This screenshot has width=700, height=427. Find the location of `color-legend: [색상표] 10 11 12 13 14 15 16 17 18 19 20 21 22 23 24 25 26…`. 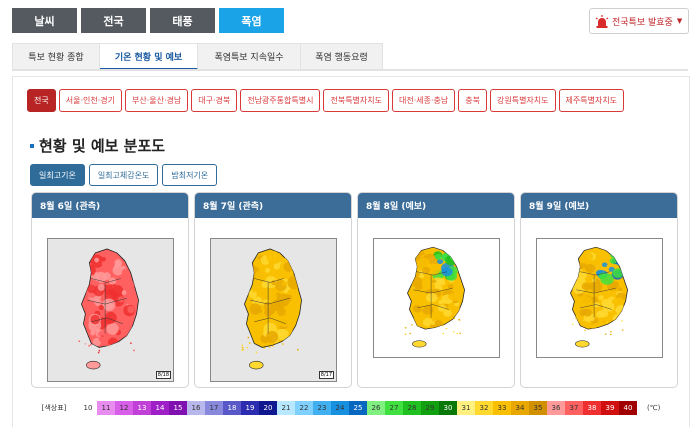

color-legend: [색상표] 10 11 12 13 14 15 16 17 18 19 20 21 22 23 24 25 26… is located at coordinates (344, 408).